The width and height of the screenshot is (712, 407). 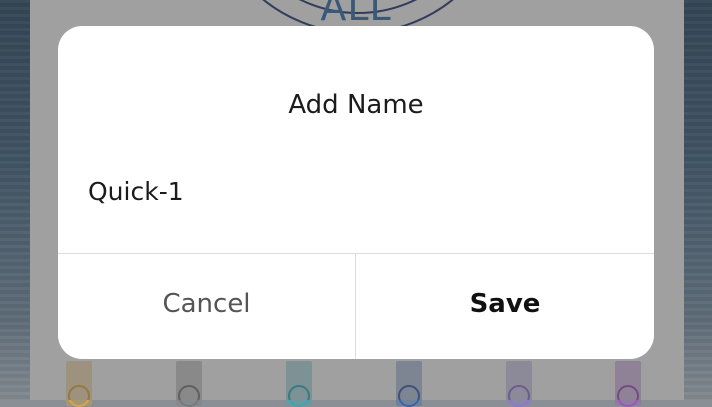 I want to click on save-button: Save, so click(x=505, y=306).